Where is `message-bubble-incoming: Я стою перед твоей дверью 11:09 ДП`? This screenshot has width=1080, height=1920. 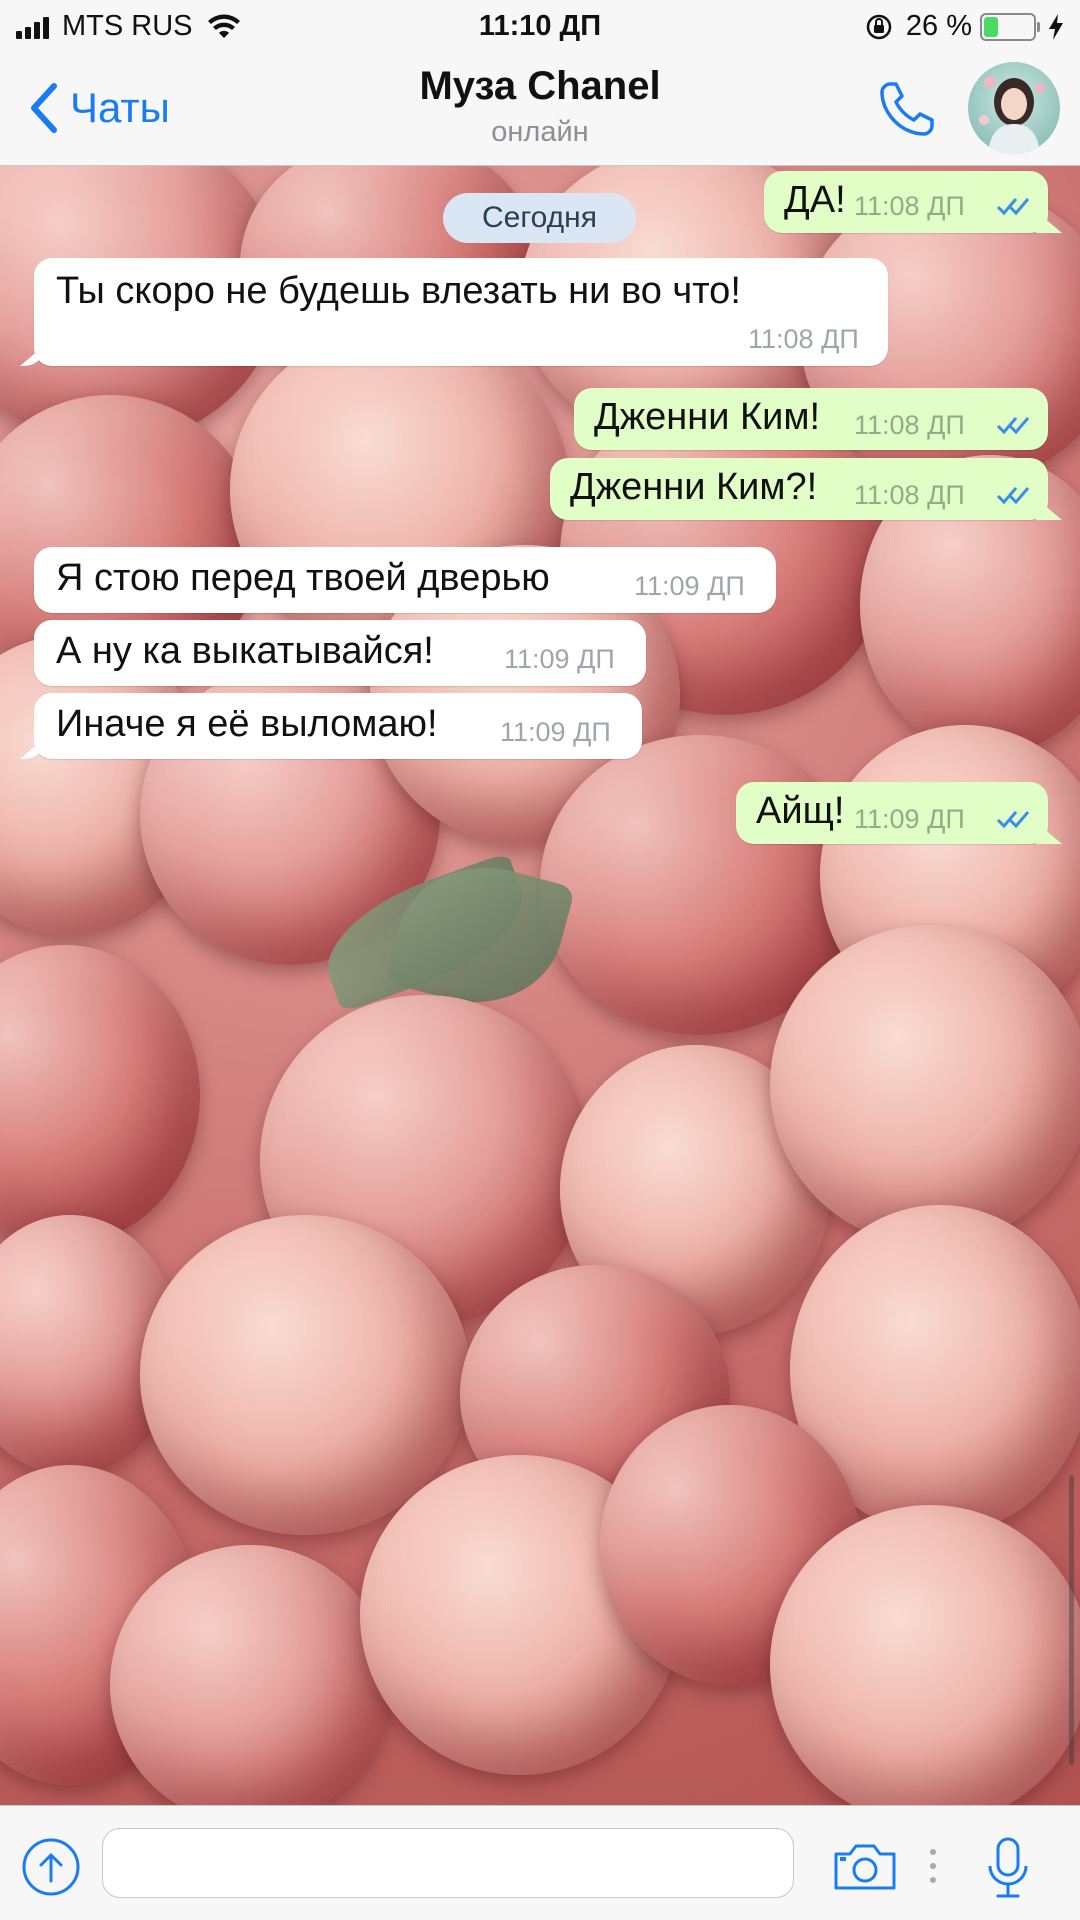
message-bubble-incoming: Я стою перед твоей дверью 11:09 ДП is located at coordinates (405, 580).